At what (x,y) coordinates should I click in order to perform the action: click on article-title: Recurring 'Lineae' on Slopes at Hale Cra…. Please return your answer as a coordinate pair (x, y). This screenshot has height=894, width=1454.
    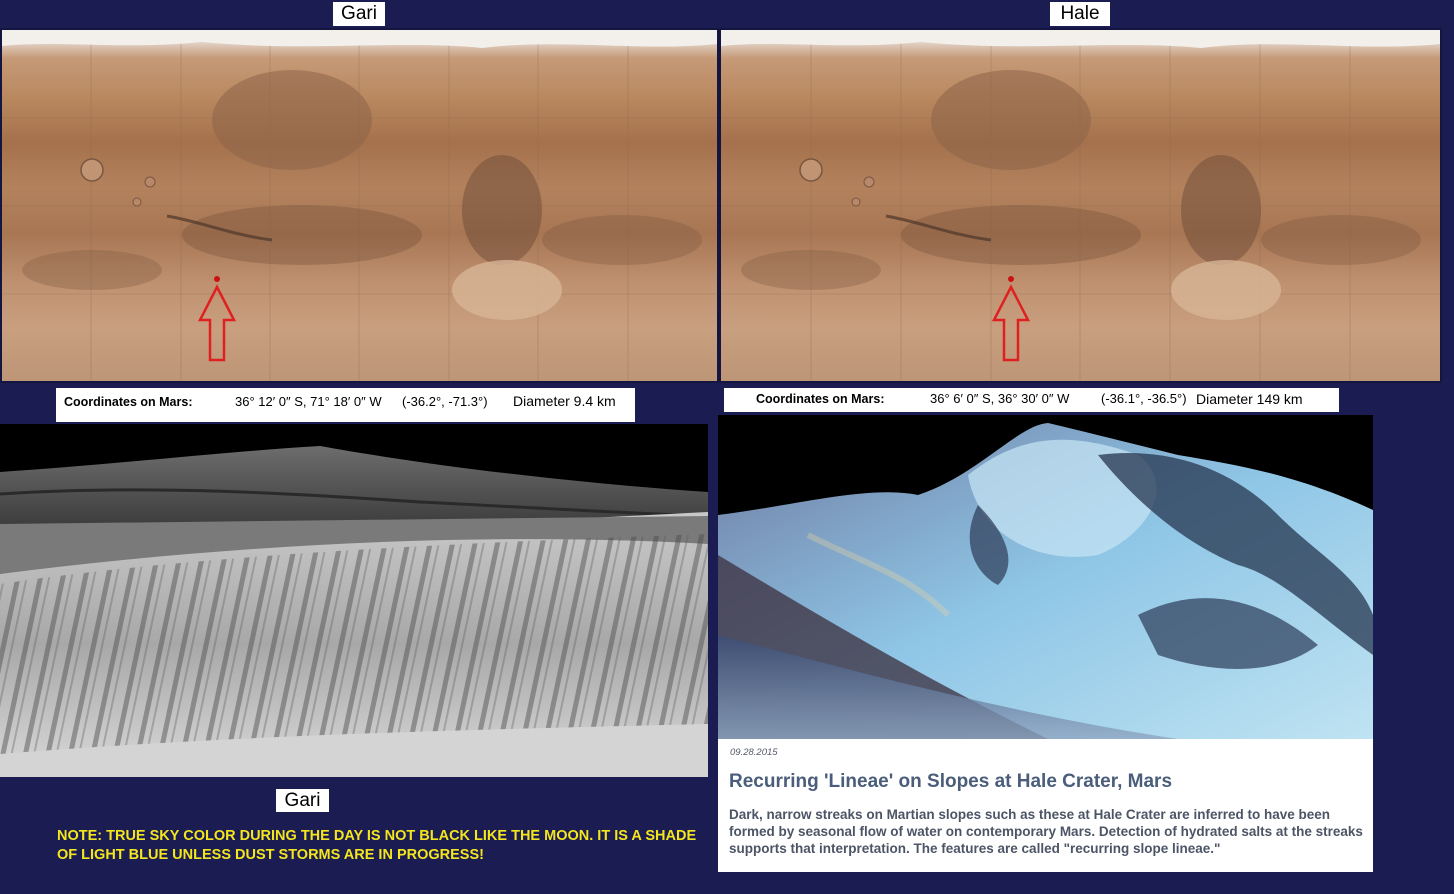
    Looking at the image, I should click on (1044, 782).